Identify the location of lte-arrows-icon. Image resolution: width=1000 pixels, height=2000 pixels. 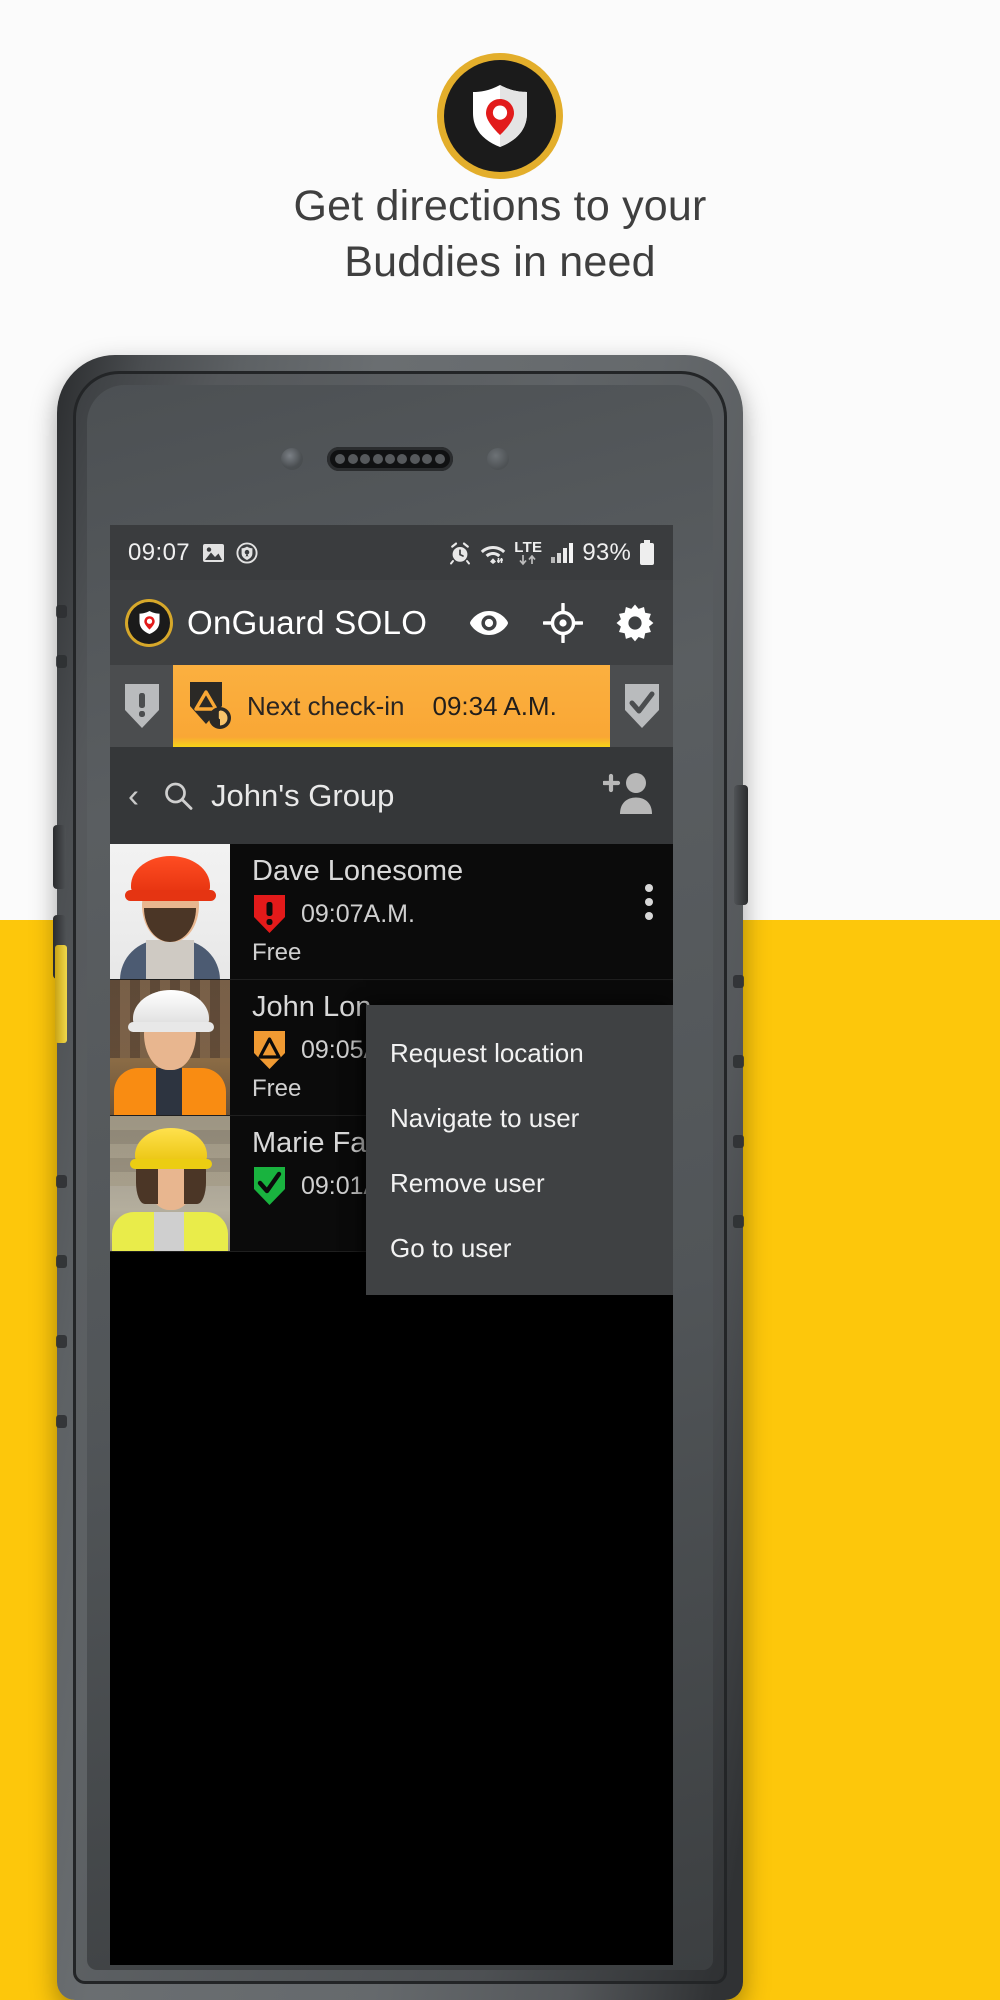
(527, 559).